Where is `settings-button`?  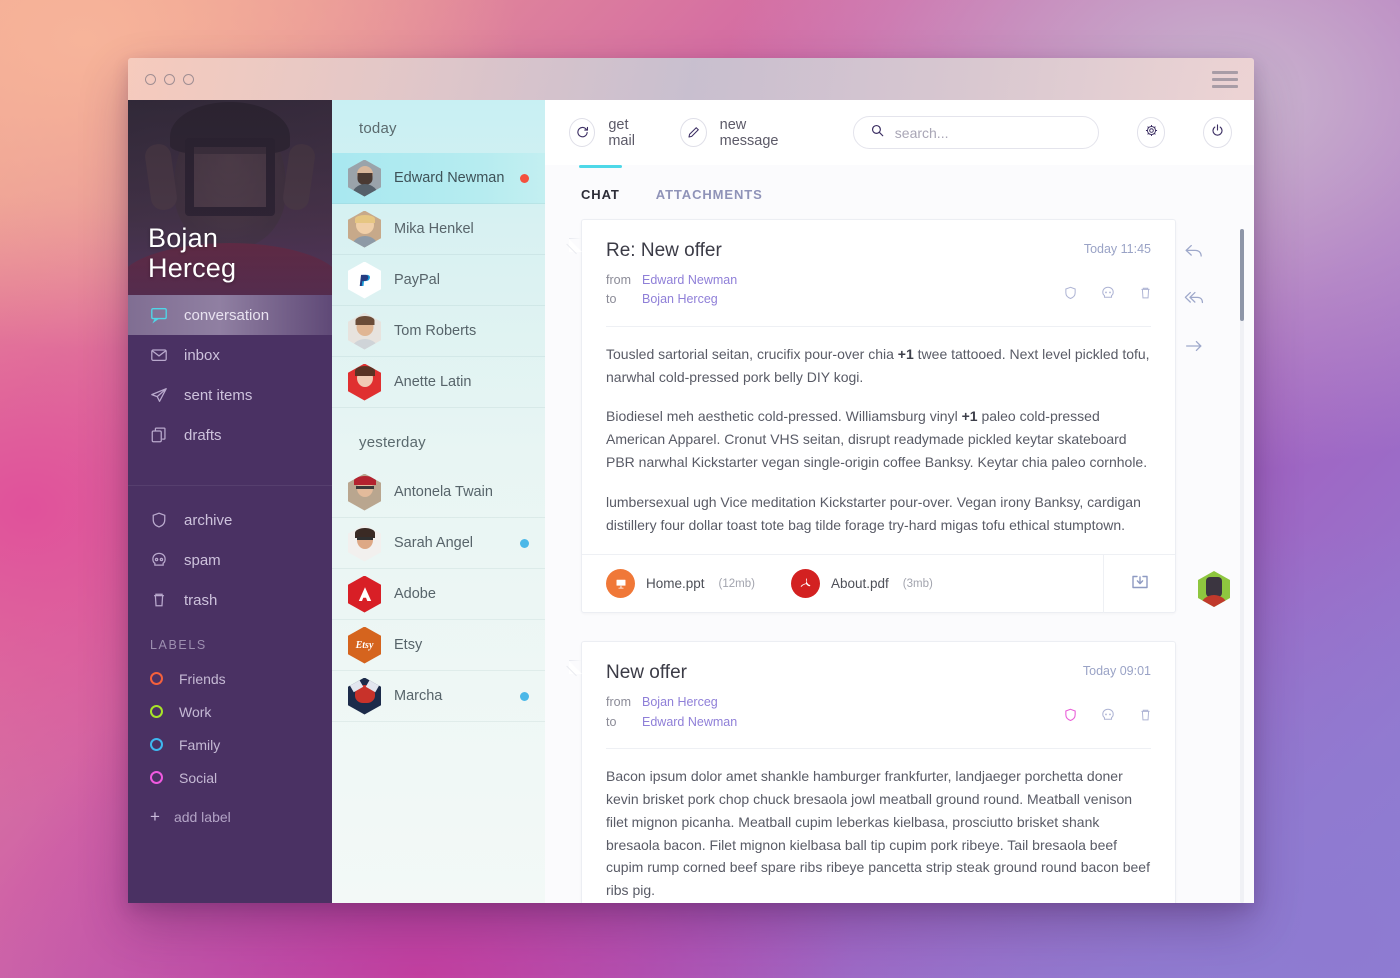
settings-button is located at coordinates (1151, 132).